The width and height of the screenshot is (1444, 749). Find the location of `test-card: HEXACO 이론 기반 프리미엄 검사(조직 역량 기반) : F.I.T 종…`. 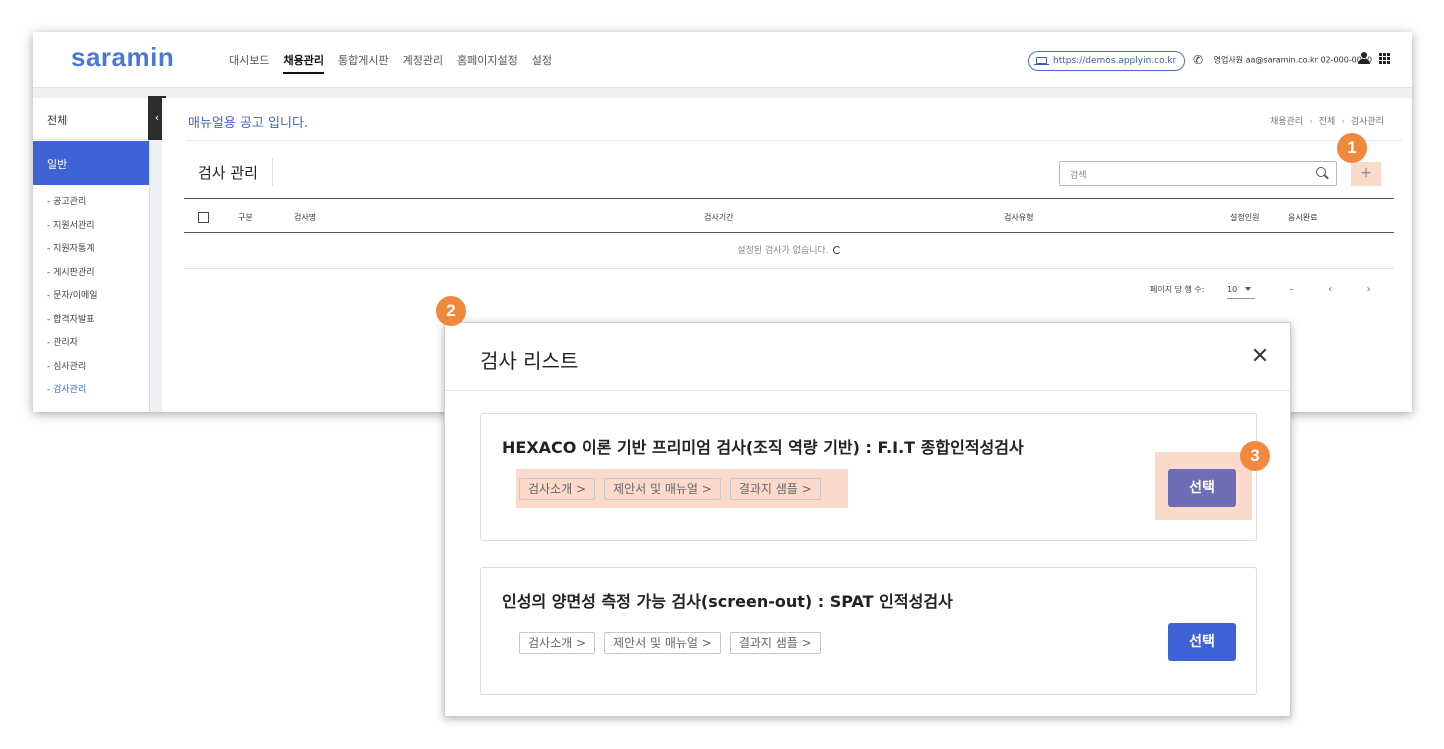

test-card: HEXACO 이론 기반 프리미엄 검사(조직 역량 기반) : F.I.T 종… is located at coordinates (868, 477).